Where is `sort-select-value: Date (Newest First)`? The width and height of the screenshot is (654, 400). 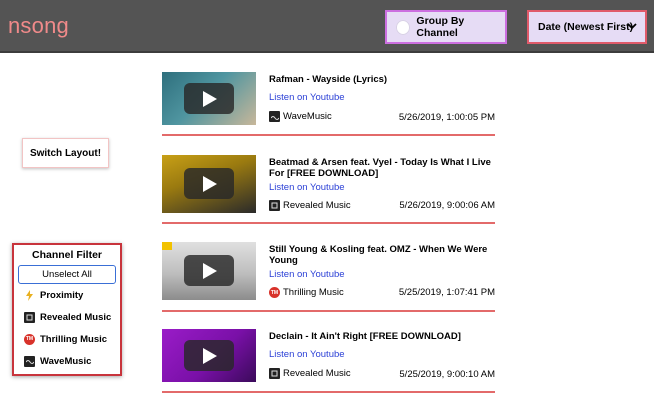 sort-select-value: Date (Newest First) is located at coordinates (586, 27).